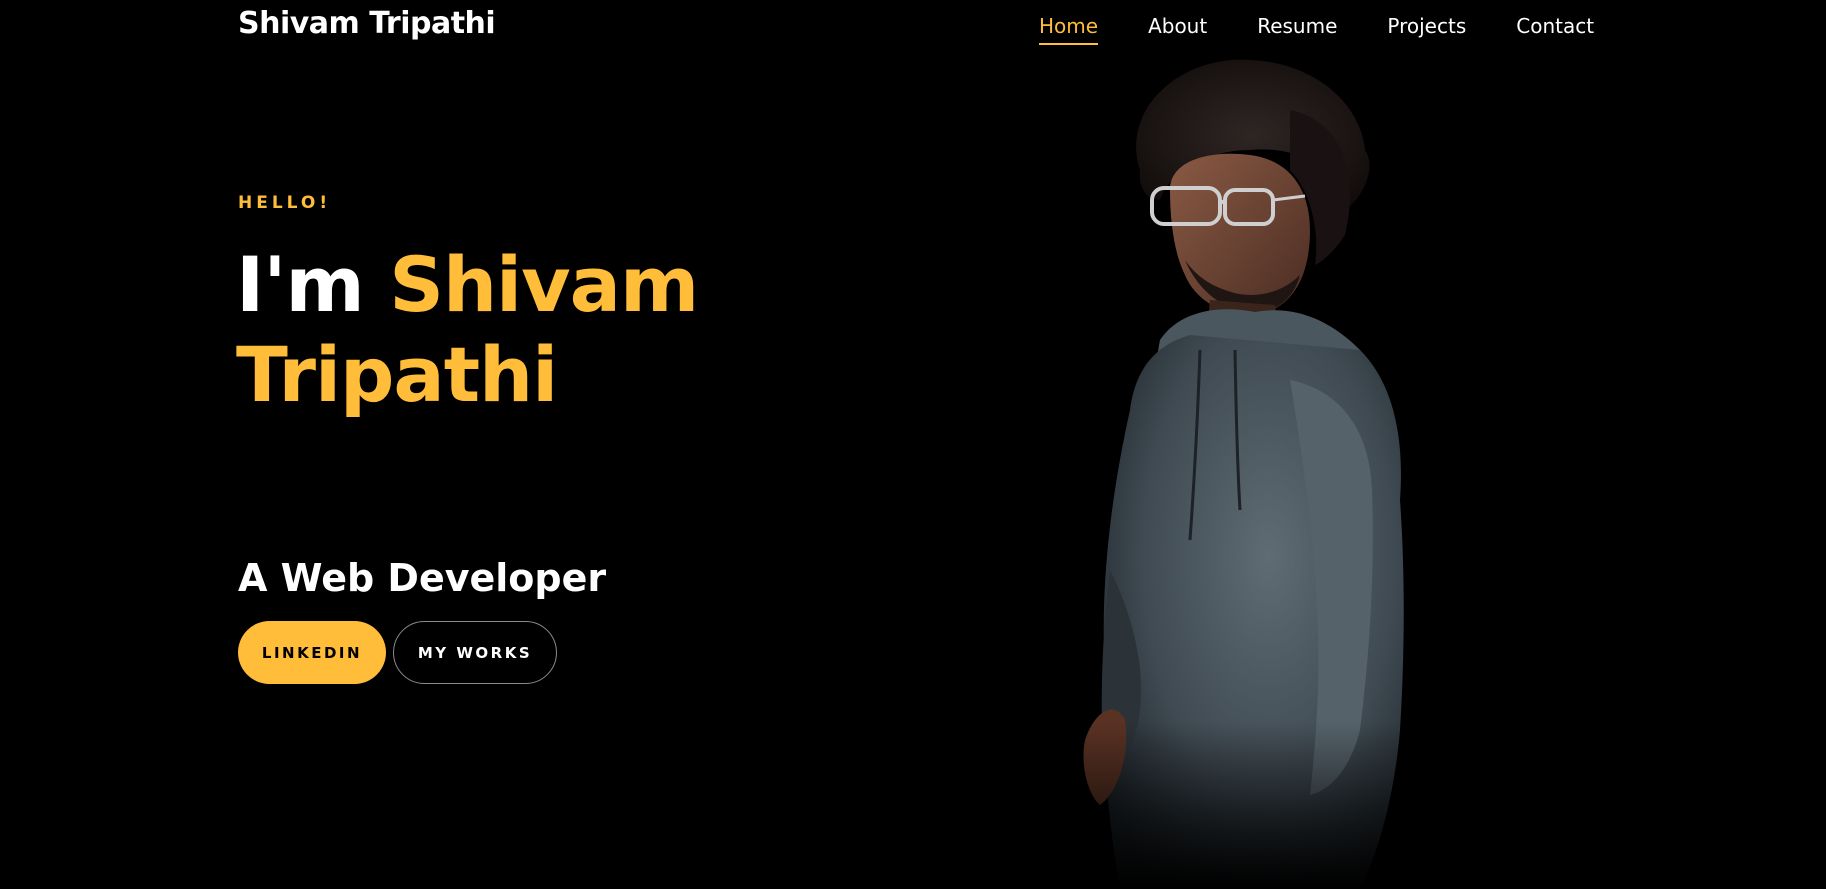 The height and width of the screenshot is (889, 1826). What do you see at coordinates (475, 652) in the screenshot?
I see `my-works-button: MY WORKS` at bounding box center [475, 652].